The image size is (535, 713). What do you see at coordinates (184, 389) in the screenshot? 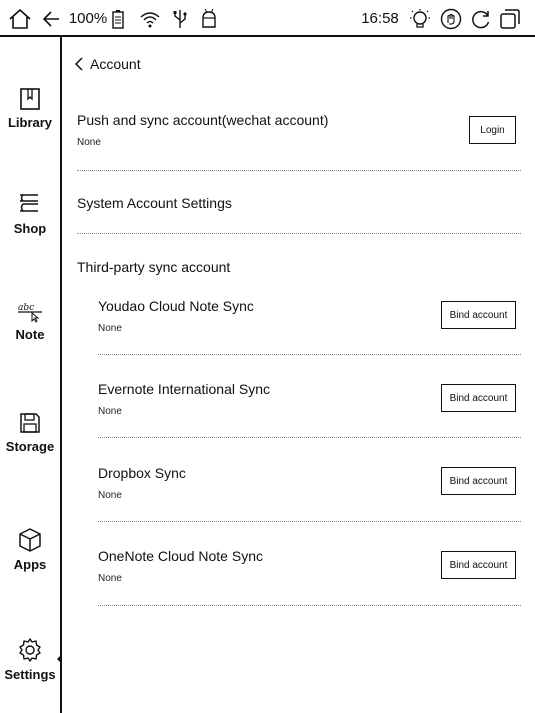
I see `service-name: Evernote International Sync` at bounding box center [184, 389].